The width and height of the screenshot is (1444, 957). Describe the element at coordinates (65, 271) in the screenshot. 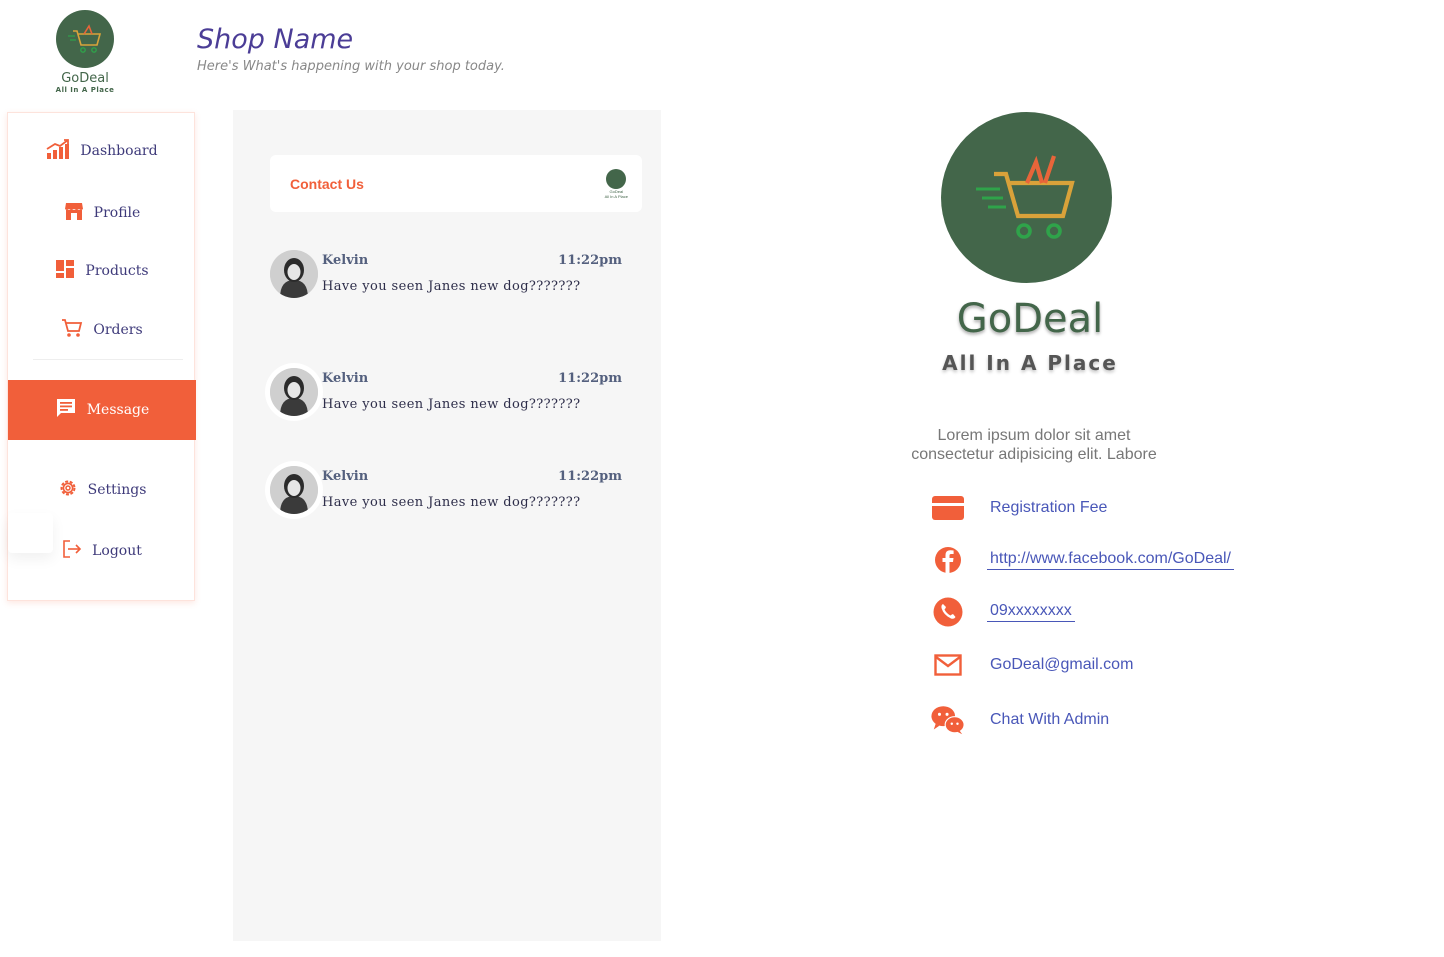

I see `grid-icon` at that location.